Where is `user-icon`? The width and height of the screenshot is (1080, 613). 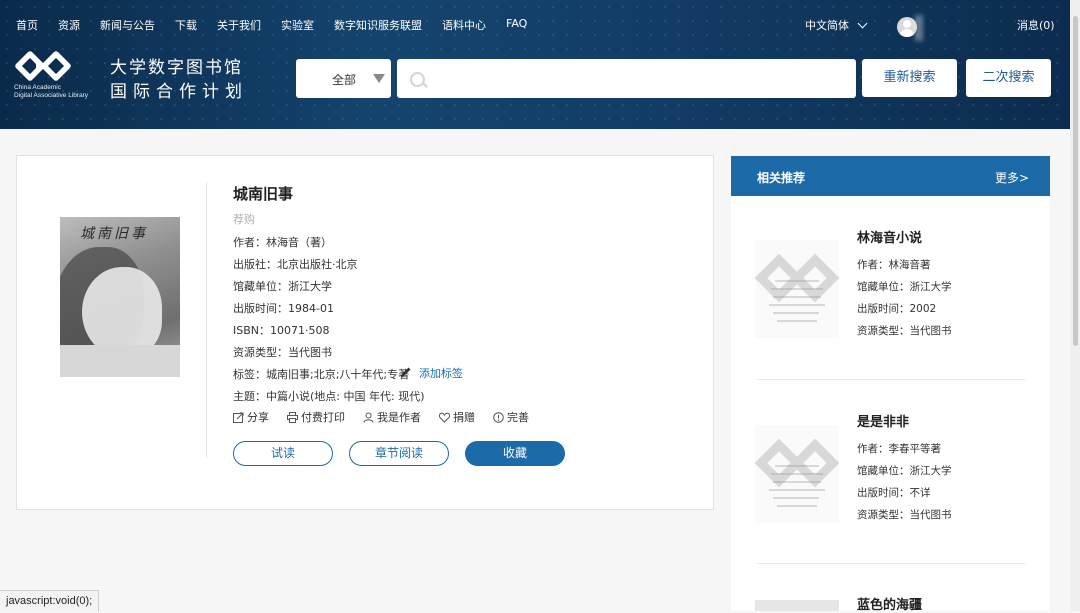 user-icon is located at coordinates (368, 417).